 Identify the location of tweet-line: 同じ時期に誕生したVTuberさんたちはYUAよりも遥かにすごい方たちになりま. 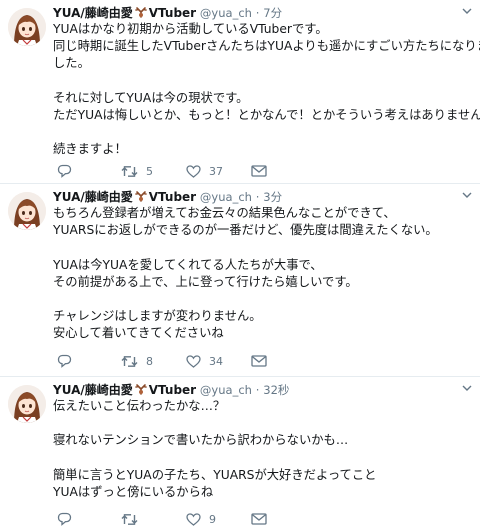
(266, 46).